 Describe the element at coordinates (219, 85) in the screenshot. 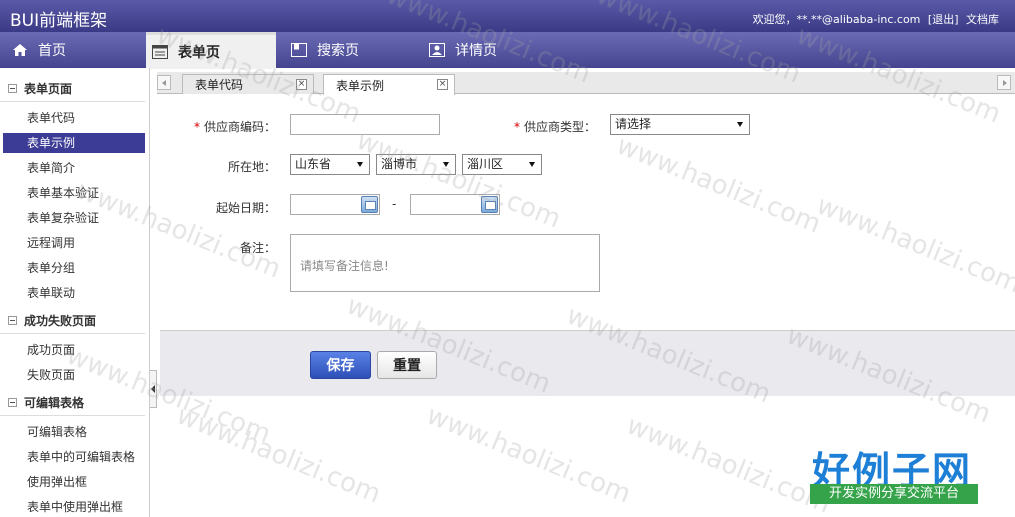

I see `tab-label: 表单代码` at that location.